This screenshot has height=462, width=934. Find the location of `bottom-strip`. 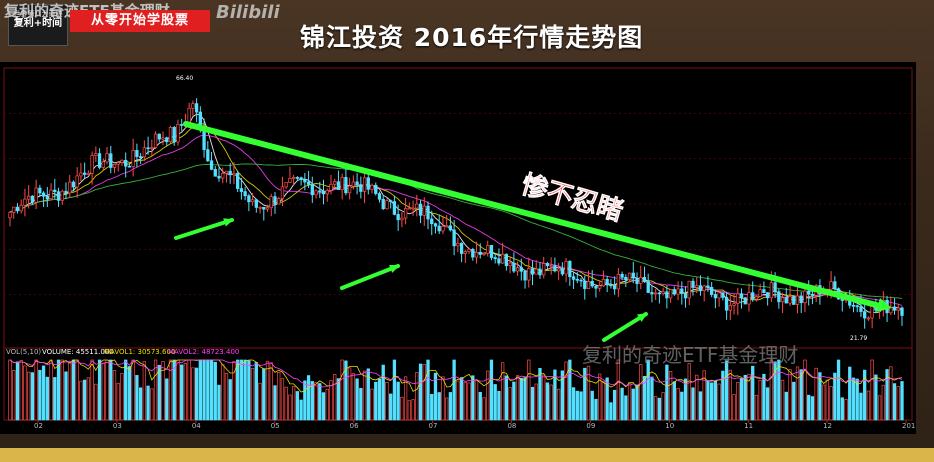

bottom-strip is located at coordinates (467, 455).